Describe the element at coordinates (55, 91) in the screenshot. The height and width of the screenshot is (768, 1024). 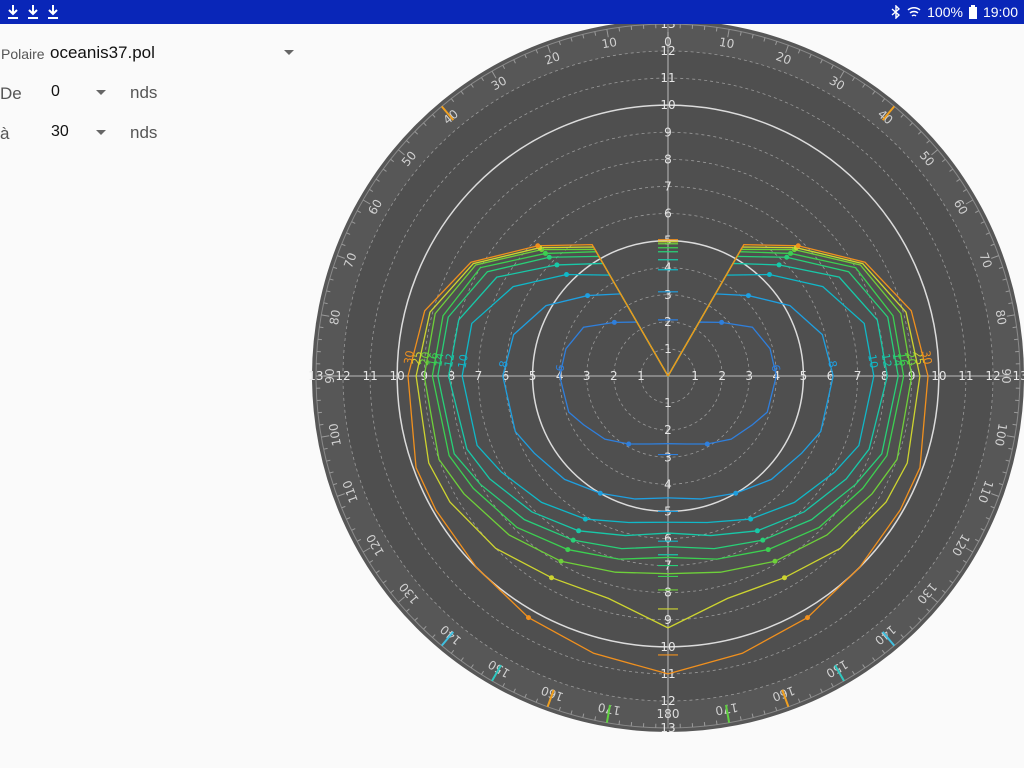
I see `from-speed-value: 0` at that location.